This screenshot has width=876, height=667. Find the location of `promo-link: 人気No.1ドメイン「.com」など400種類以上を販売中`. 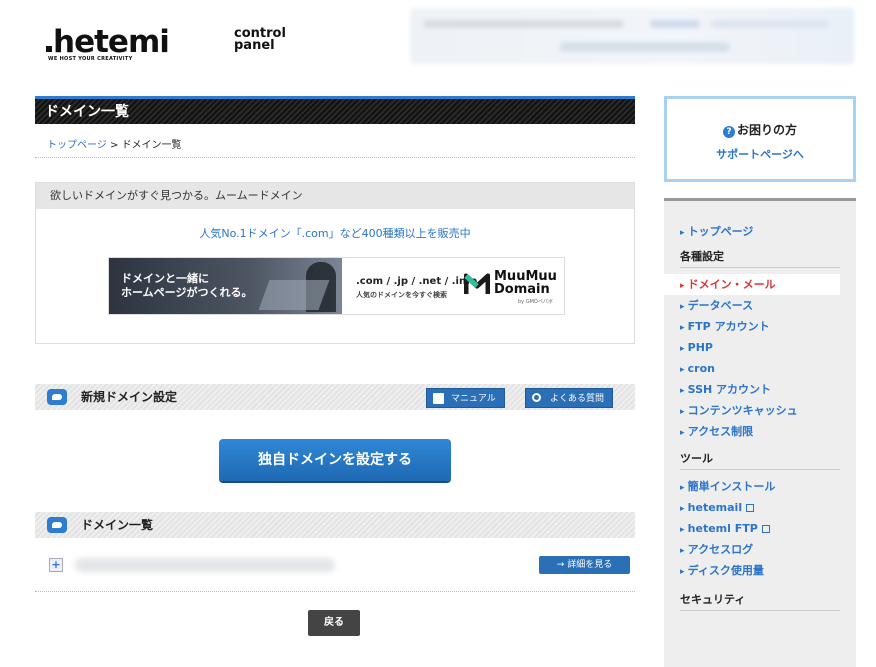

promo-link: 人気No.1ドメイン「.com」など400種類以上を販売中 is located at coordinates (335, 233).